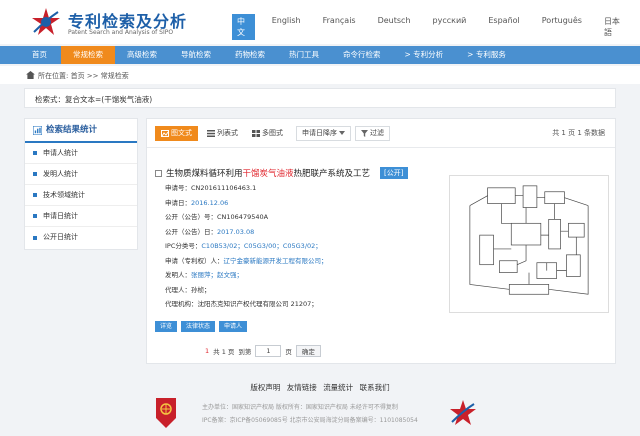  I want to click on government-emblem-icon, so click(166, 413).